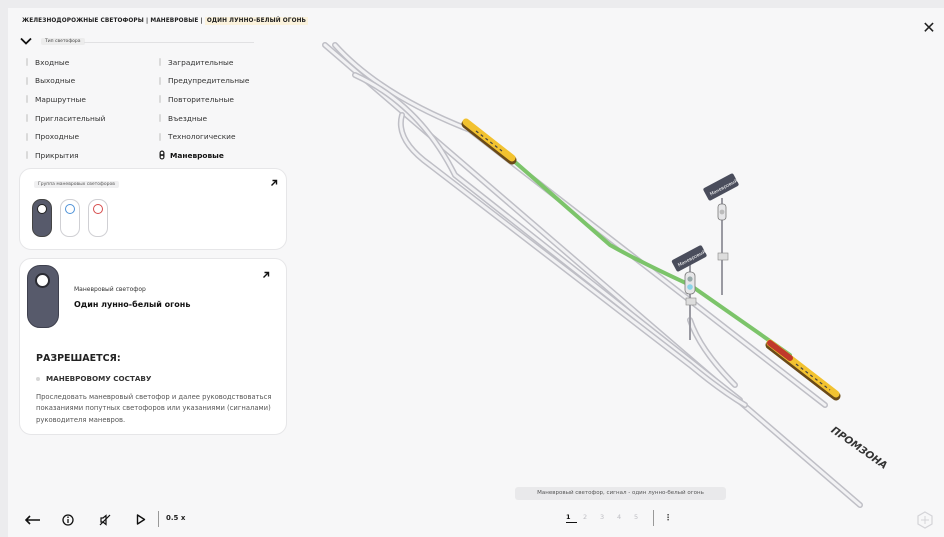 This screenshot has width=944, height=537. I want to click on breadcrumb-root: ЖЕЛЕЗНОДОРОЖНЫЕ СВЕТОФОРЫ, so click(83, 21).